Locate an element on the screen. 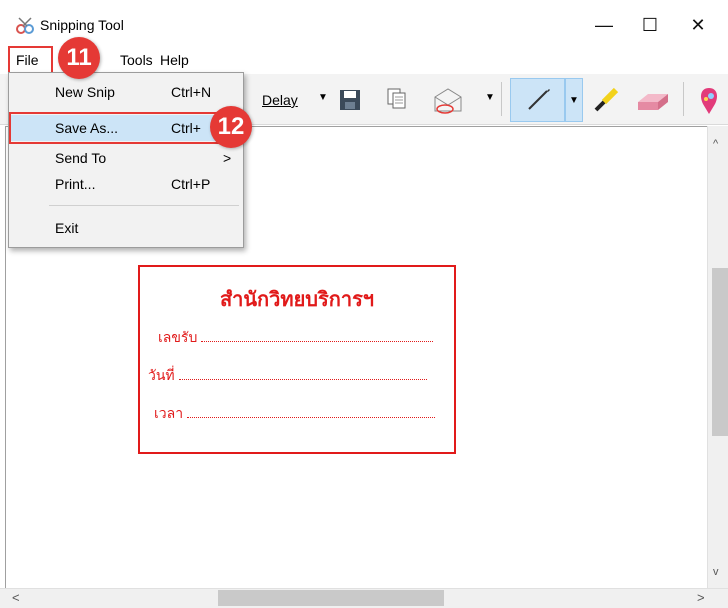  eraser-icon is located at coordinates (652, 100).